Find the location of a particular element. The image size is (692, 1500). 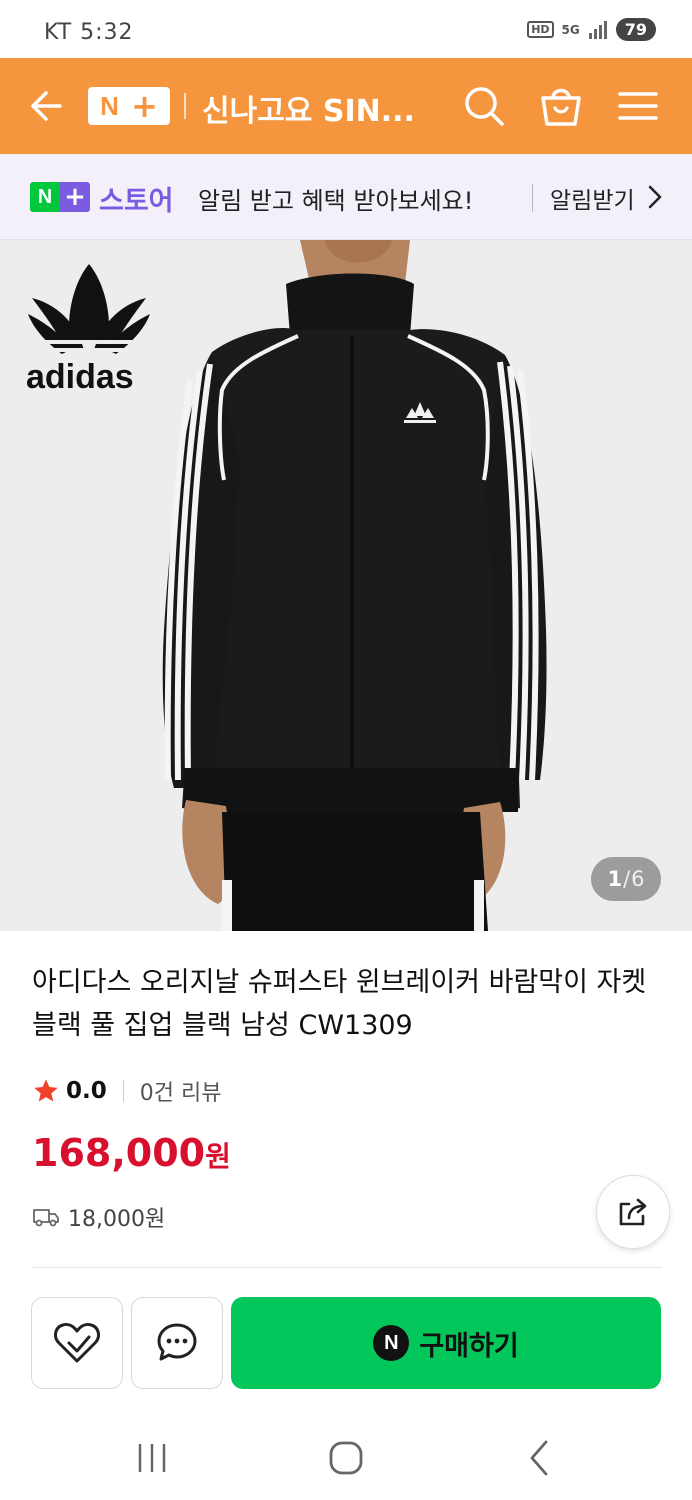

carrier-time: KT 5:32 is located at coordinates (89, 32).